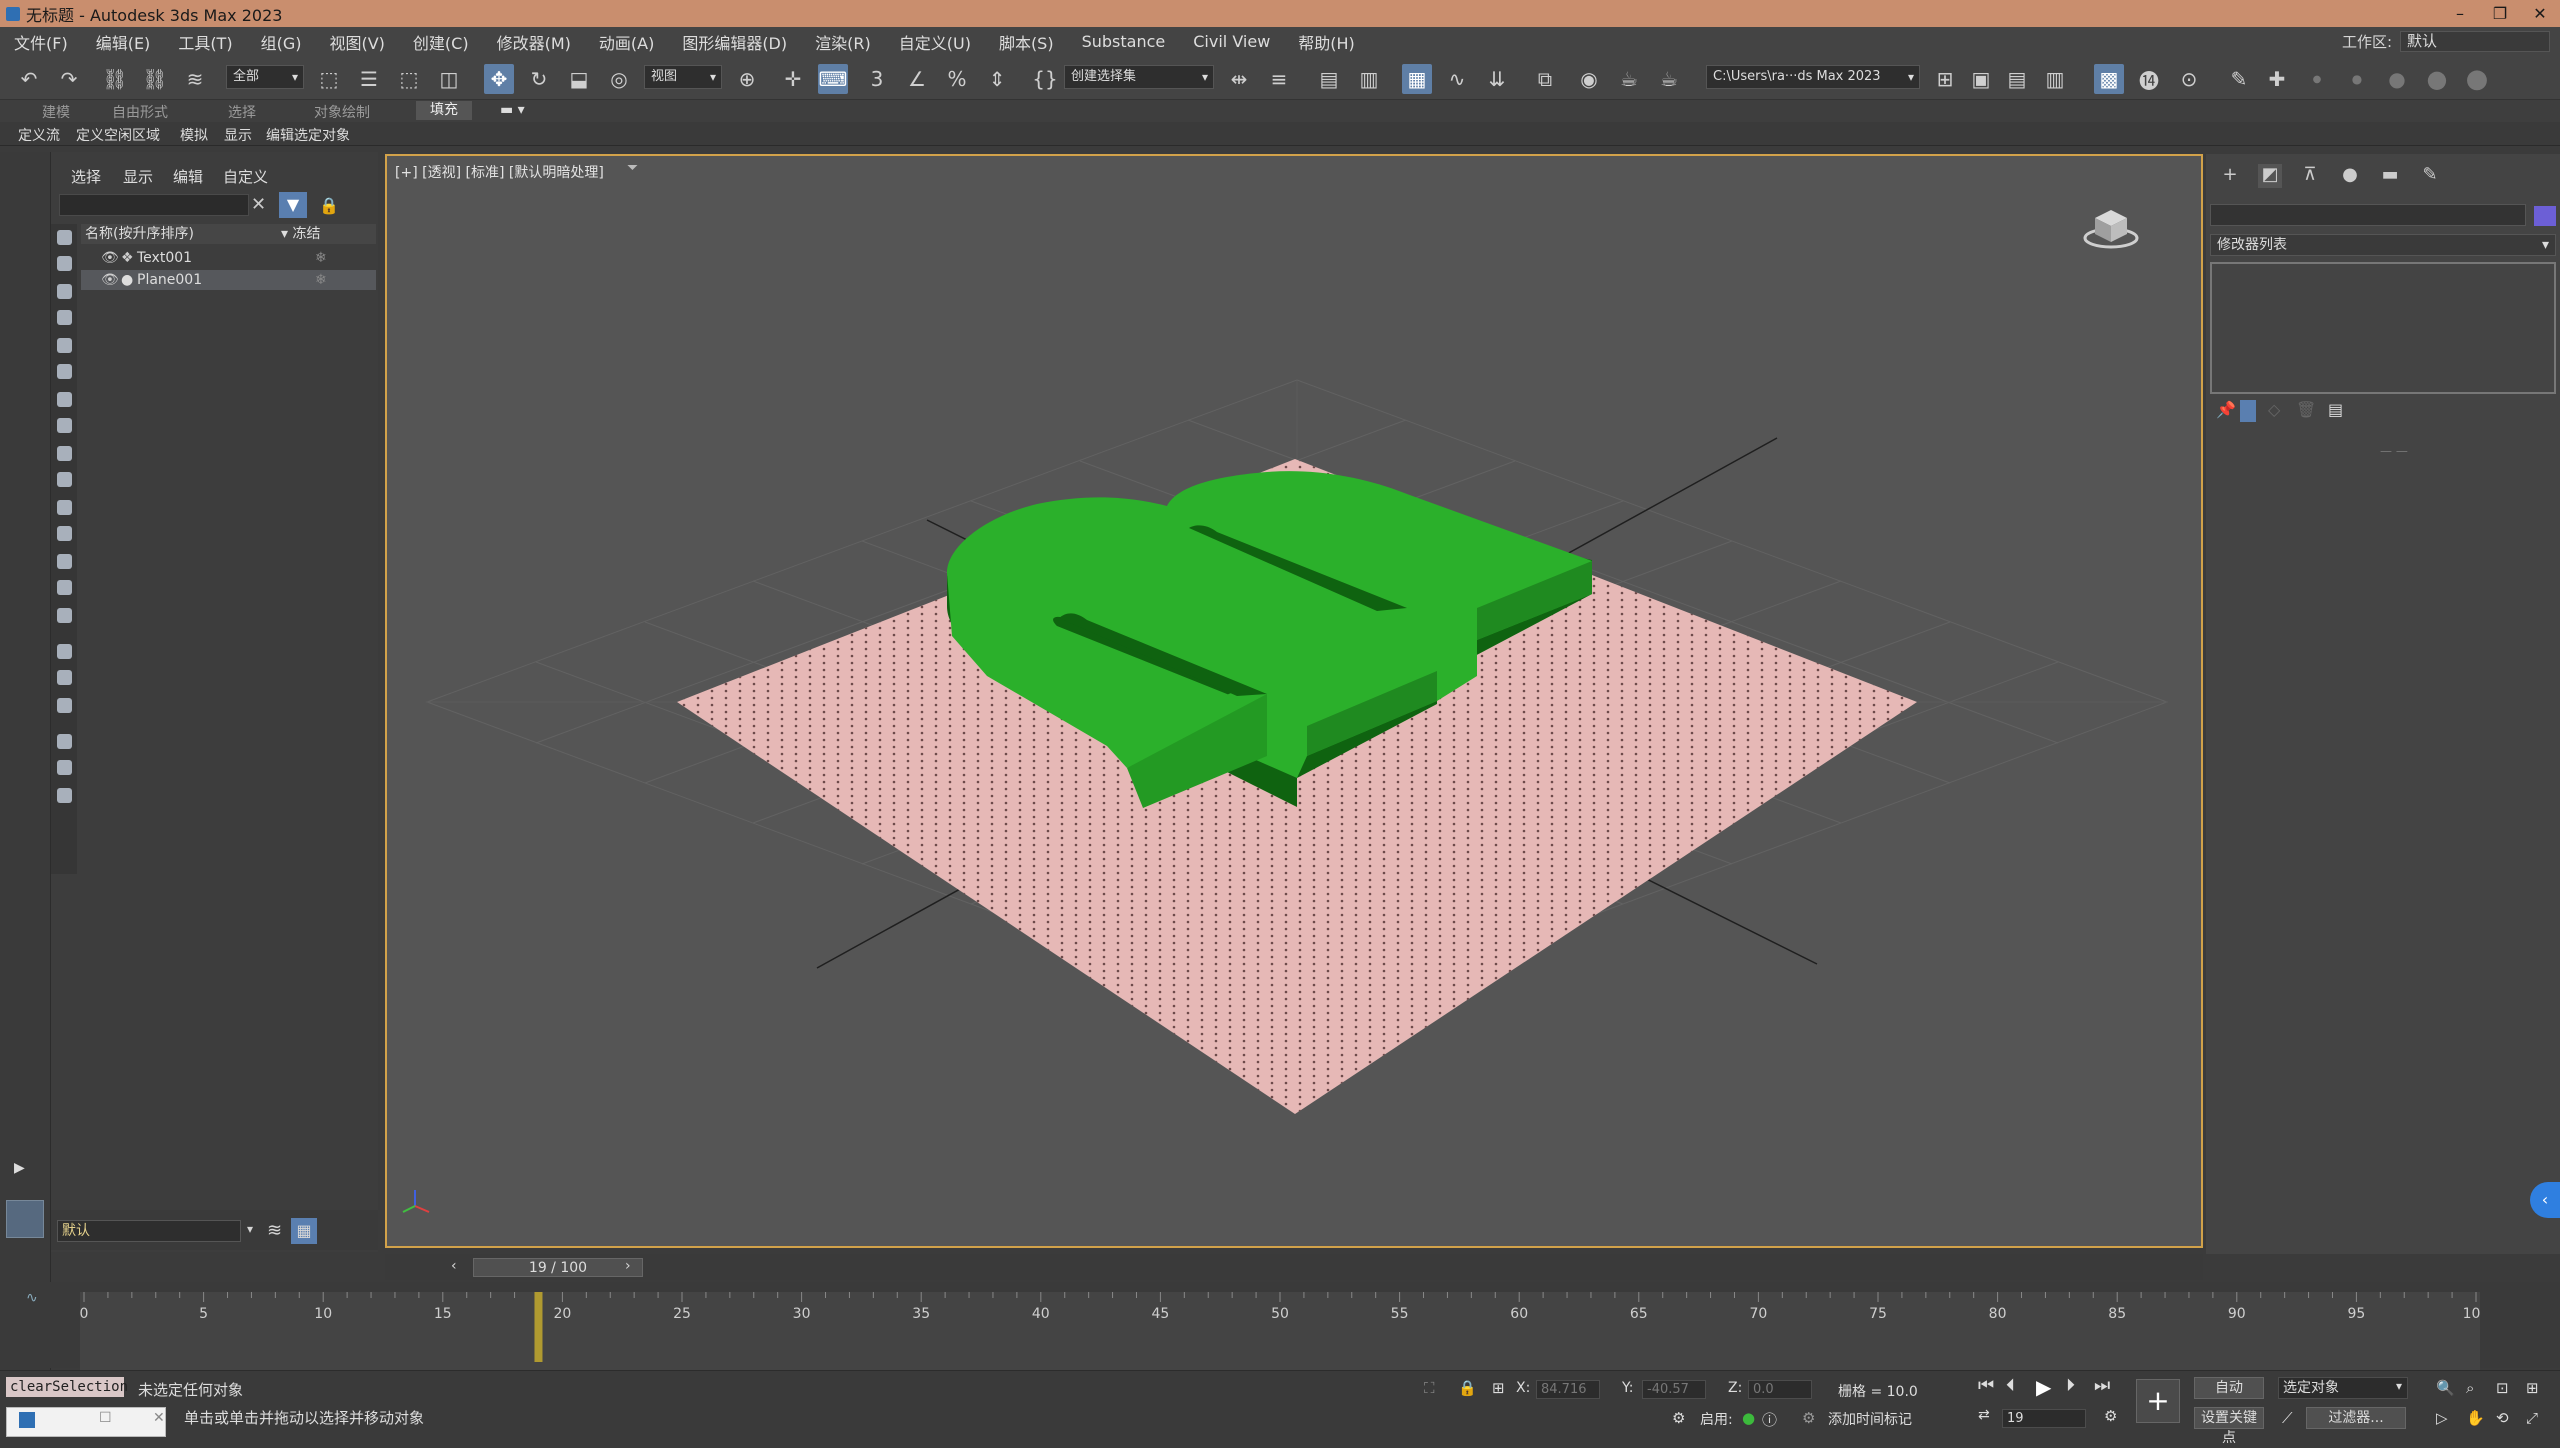 The width and height of the screenshot is (2560, 1448). Describe the element at coordinates (1124, 41) in the screenshot. I see `menu-substance: Substance` at that location.